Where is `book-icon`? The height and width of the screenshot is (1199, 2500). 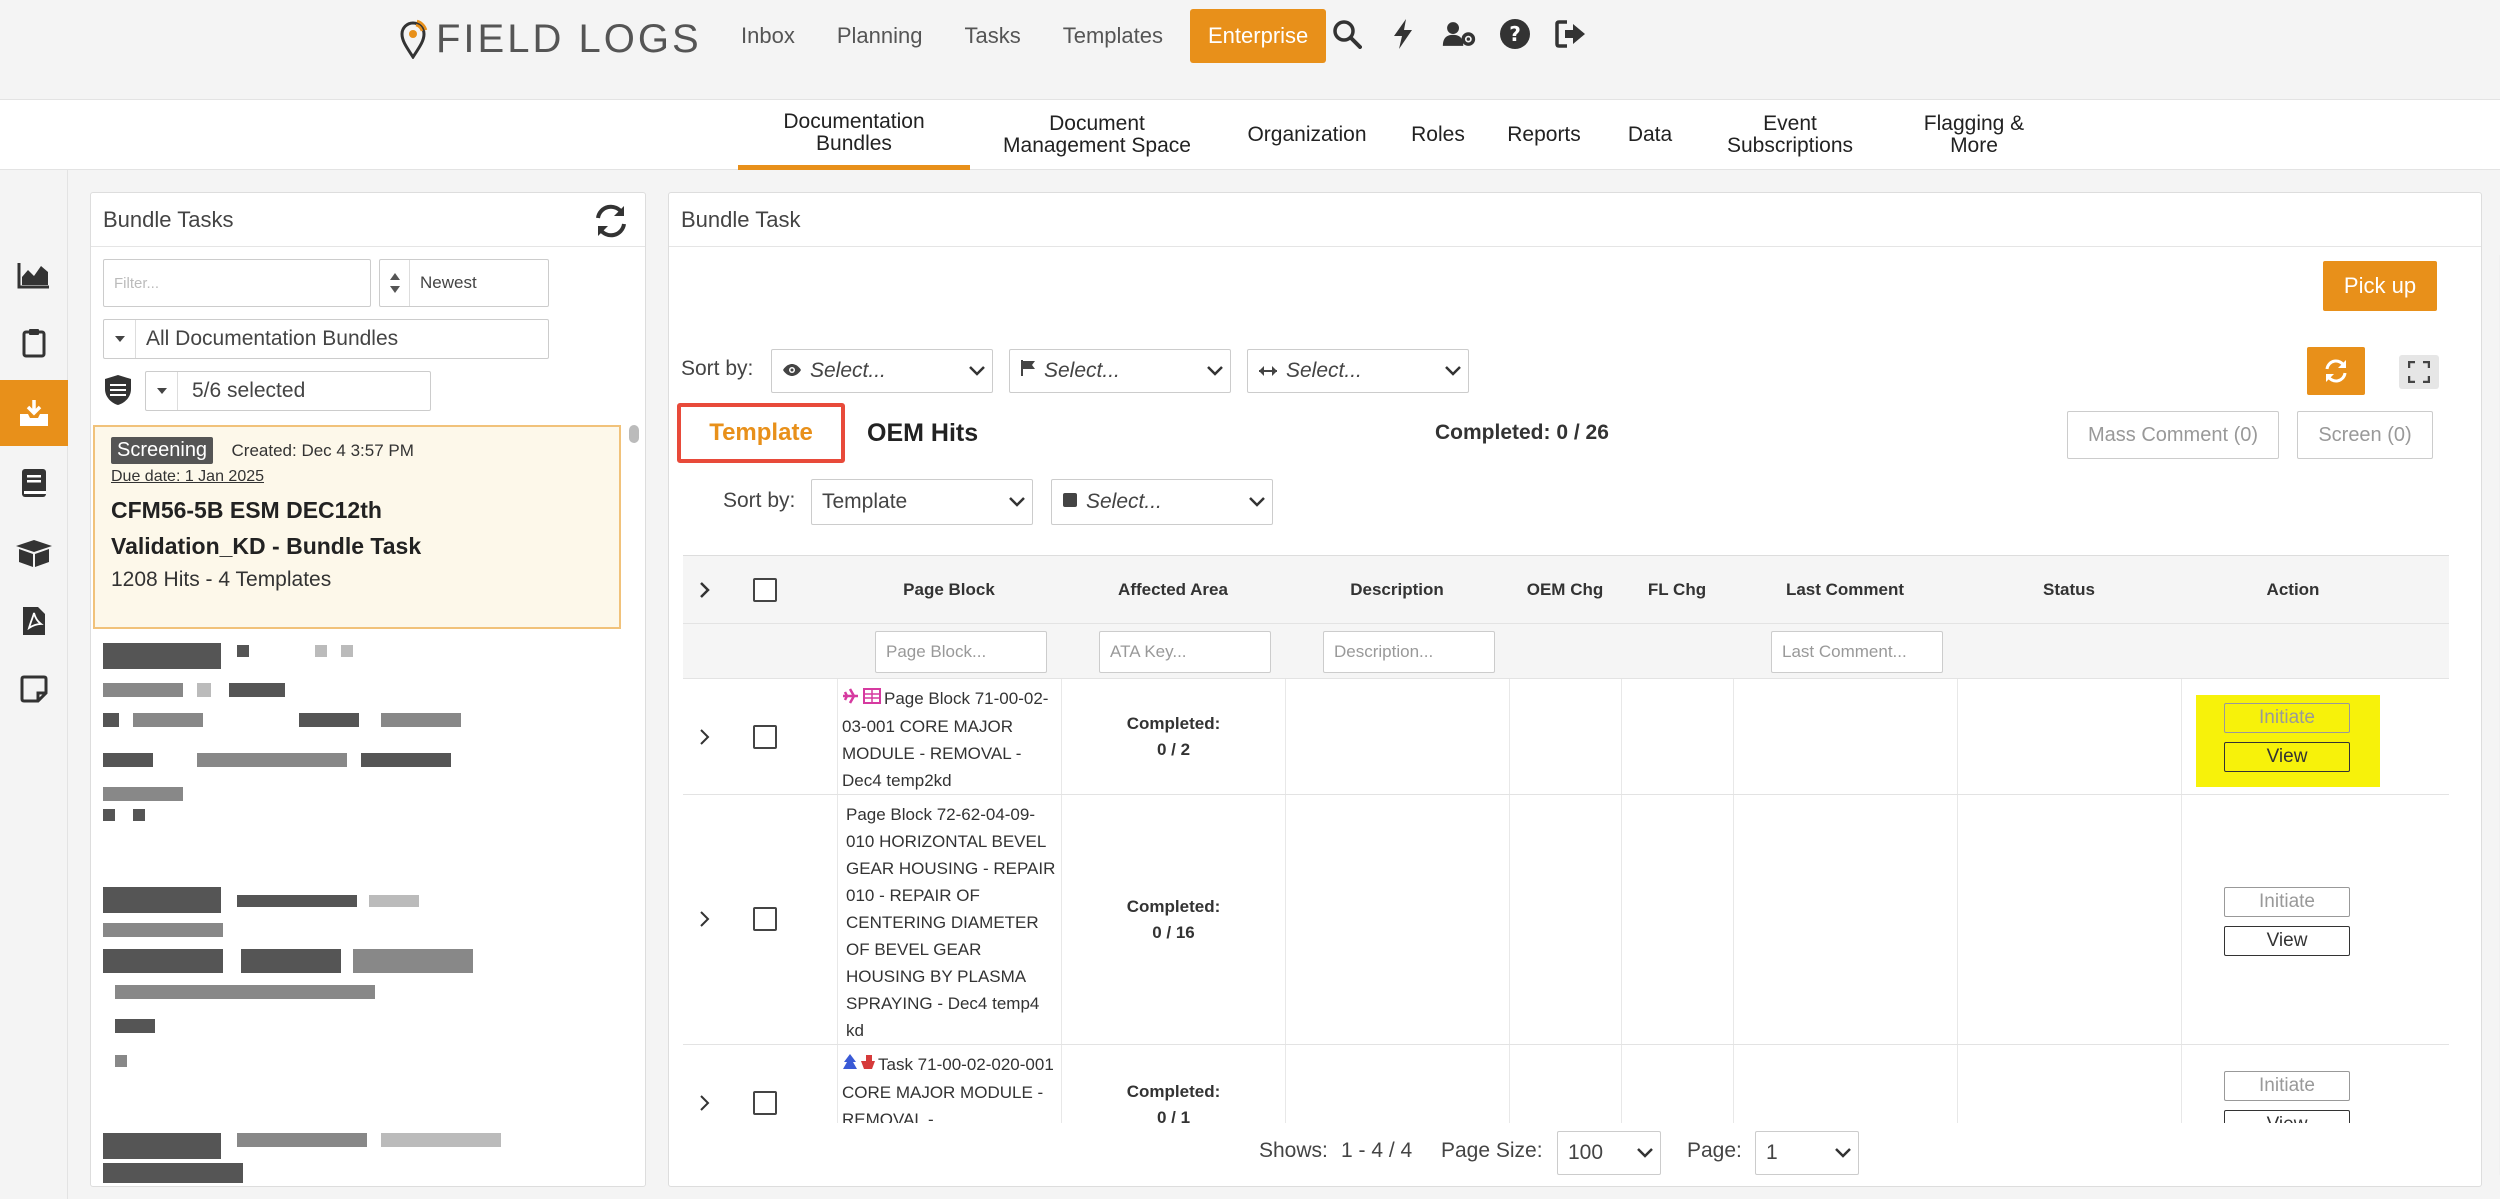 book-icon is located at coordinates (34, 483).